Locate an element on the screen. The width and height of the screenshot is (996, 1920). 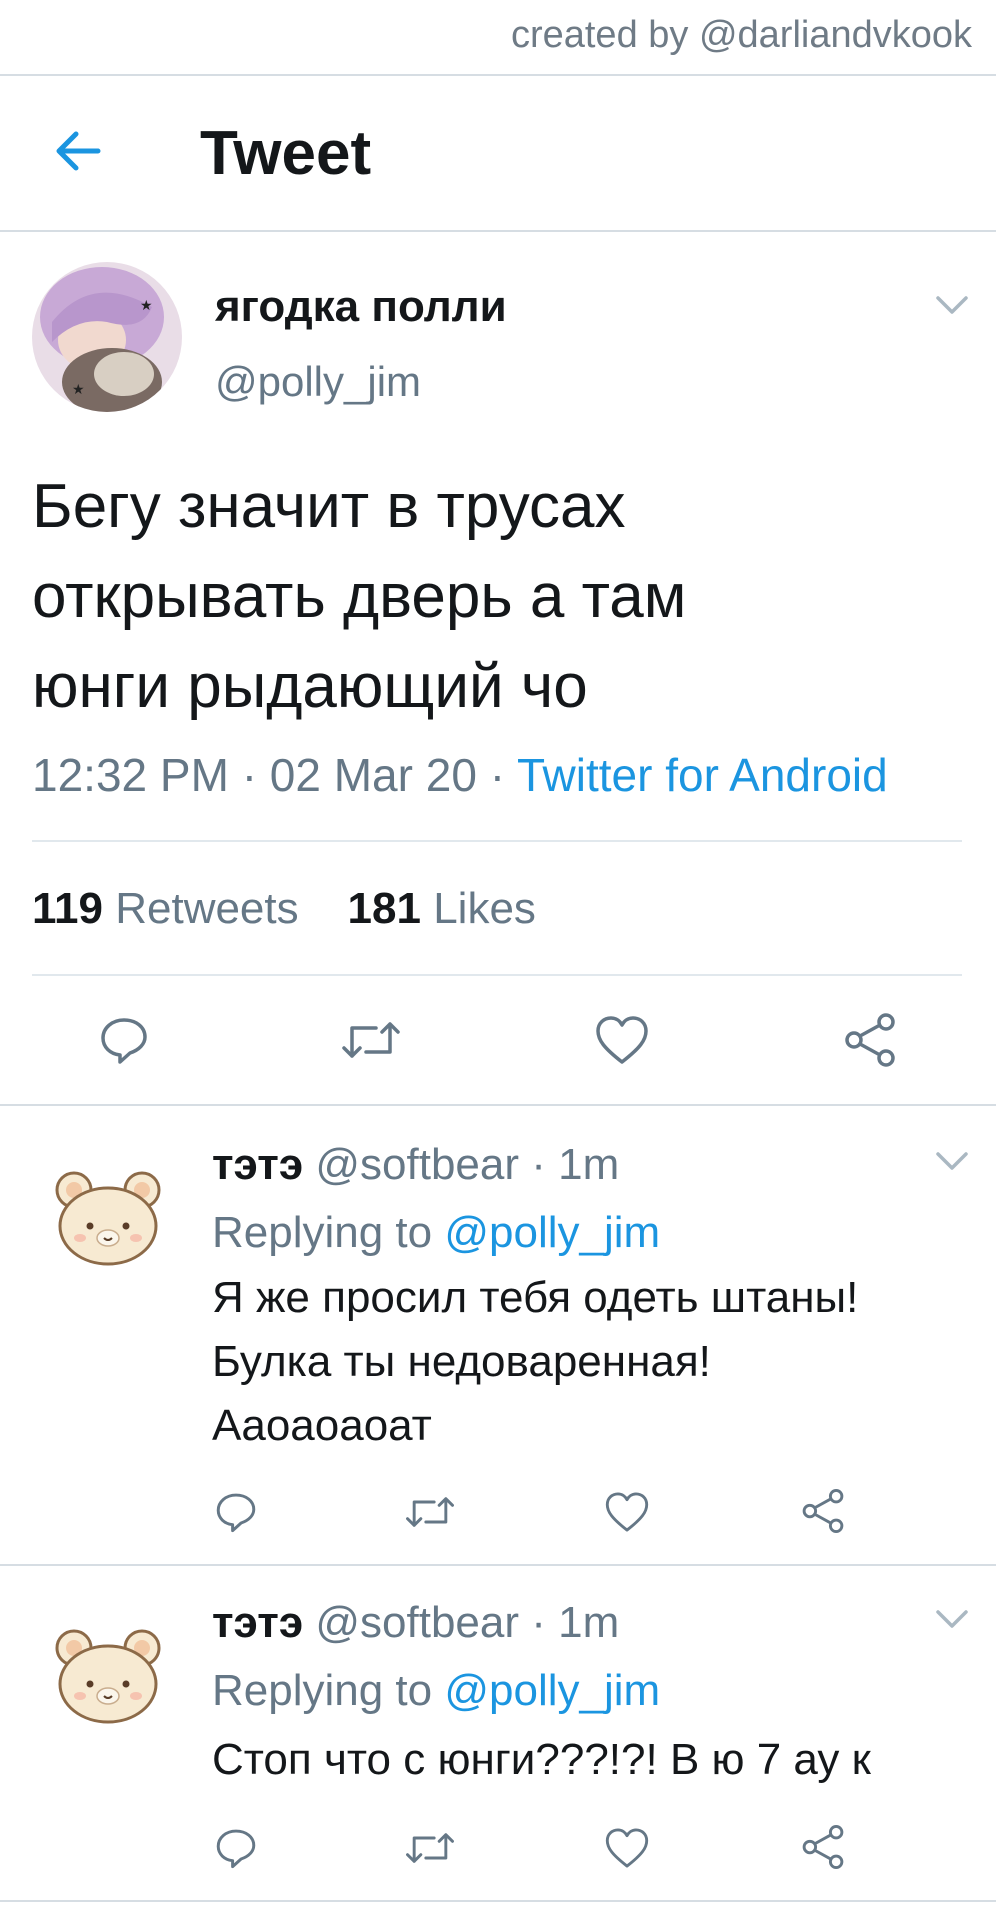
reply-text-line: Аaoaoaoат is located at coordinates (322, 1425).